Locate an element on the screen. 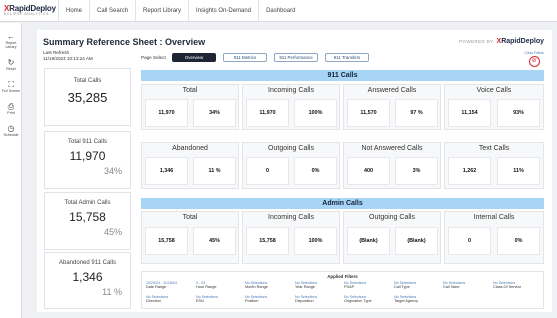 Image resolution: width=557 pixels, height=318 pixels. filter-label: Class Of Service is located at coordinates (507, 287).